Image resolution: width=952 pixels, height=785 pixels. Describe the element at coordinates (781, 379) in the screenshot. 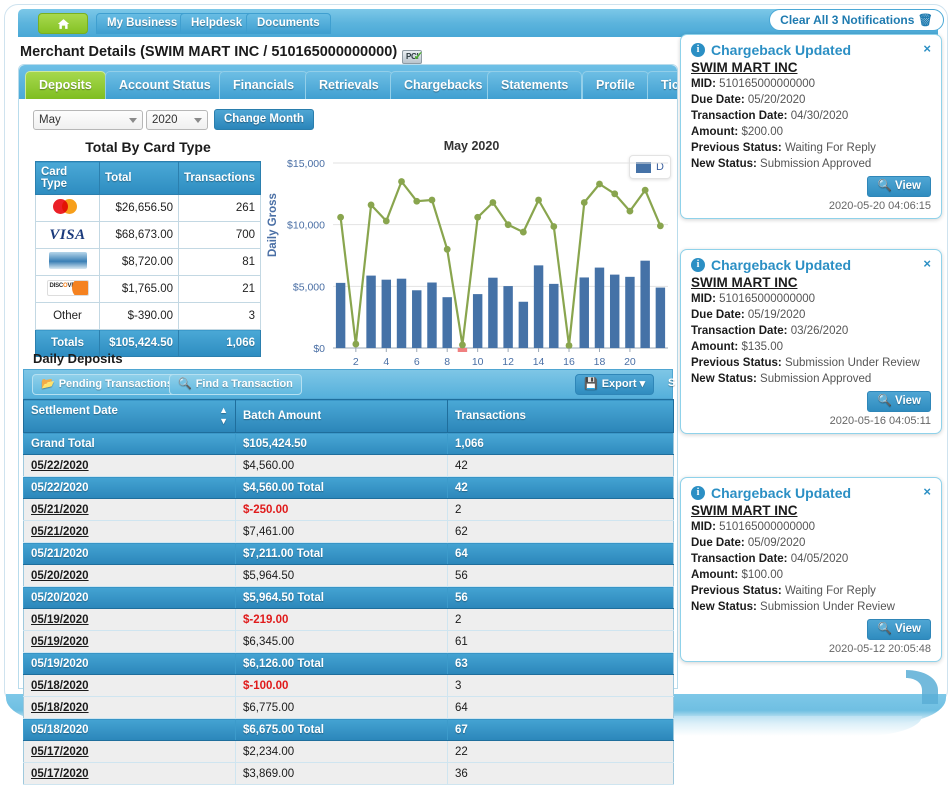

I see `new-status-row: New Status: Submission Approved` at that location.